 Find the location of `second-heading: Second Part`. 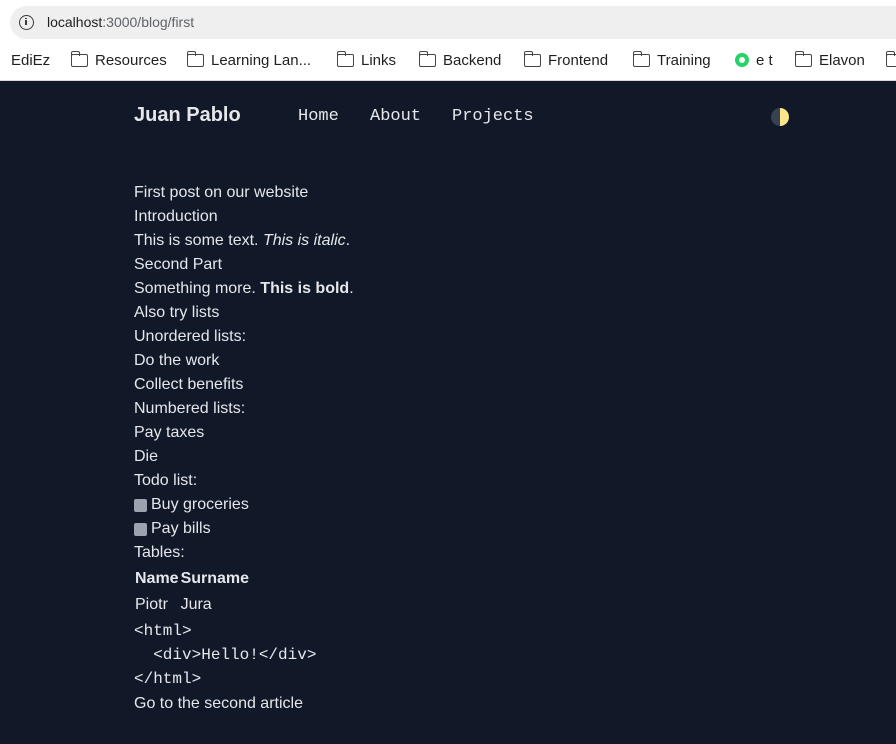

second-heading: Second Part is located at coordinates (178, 264).